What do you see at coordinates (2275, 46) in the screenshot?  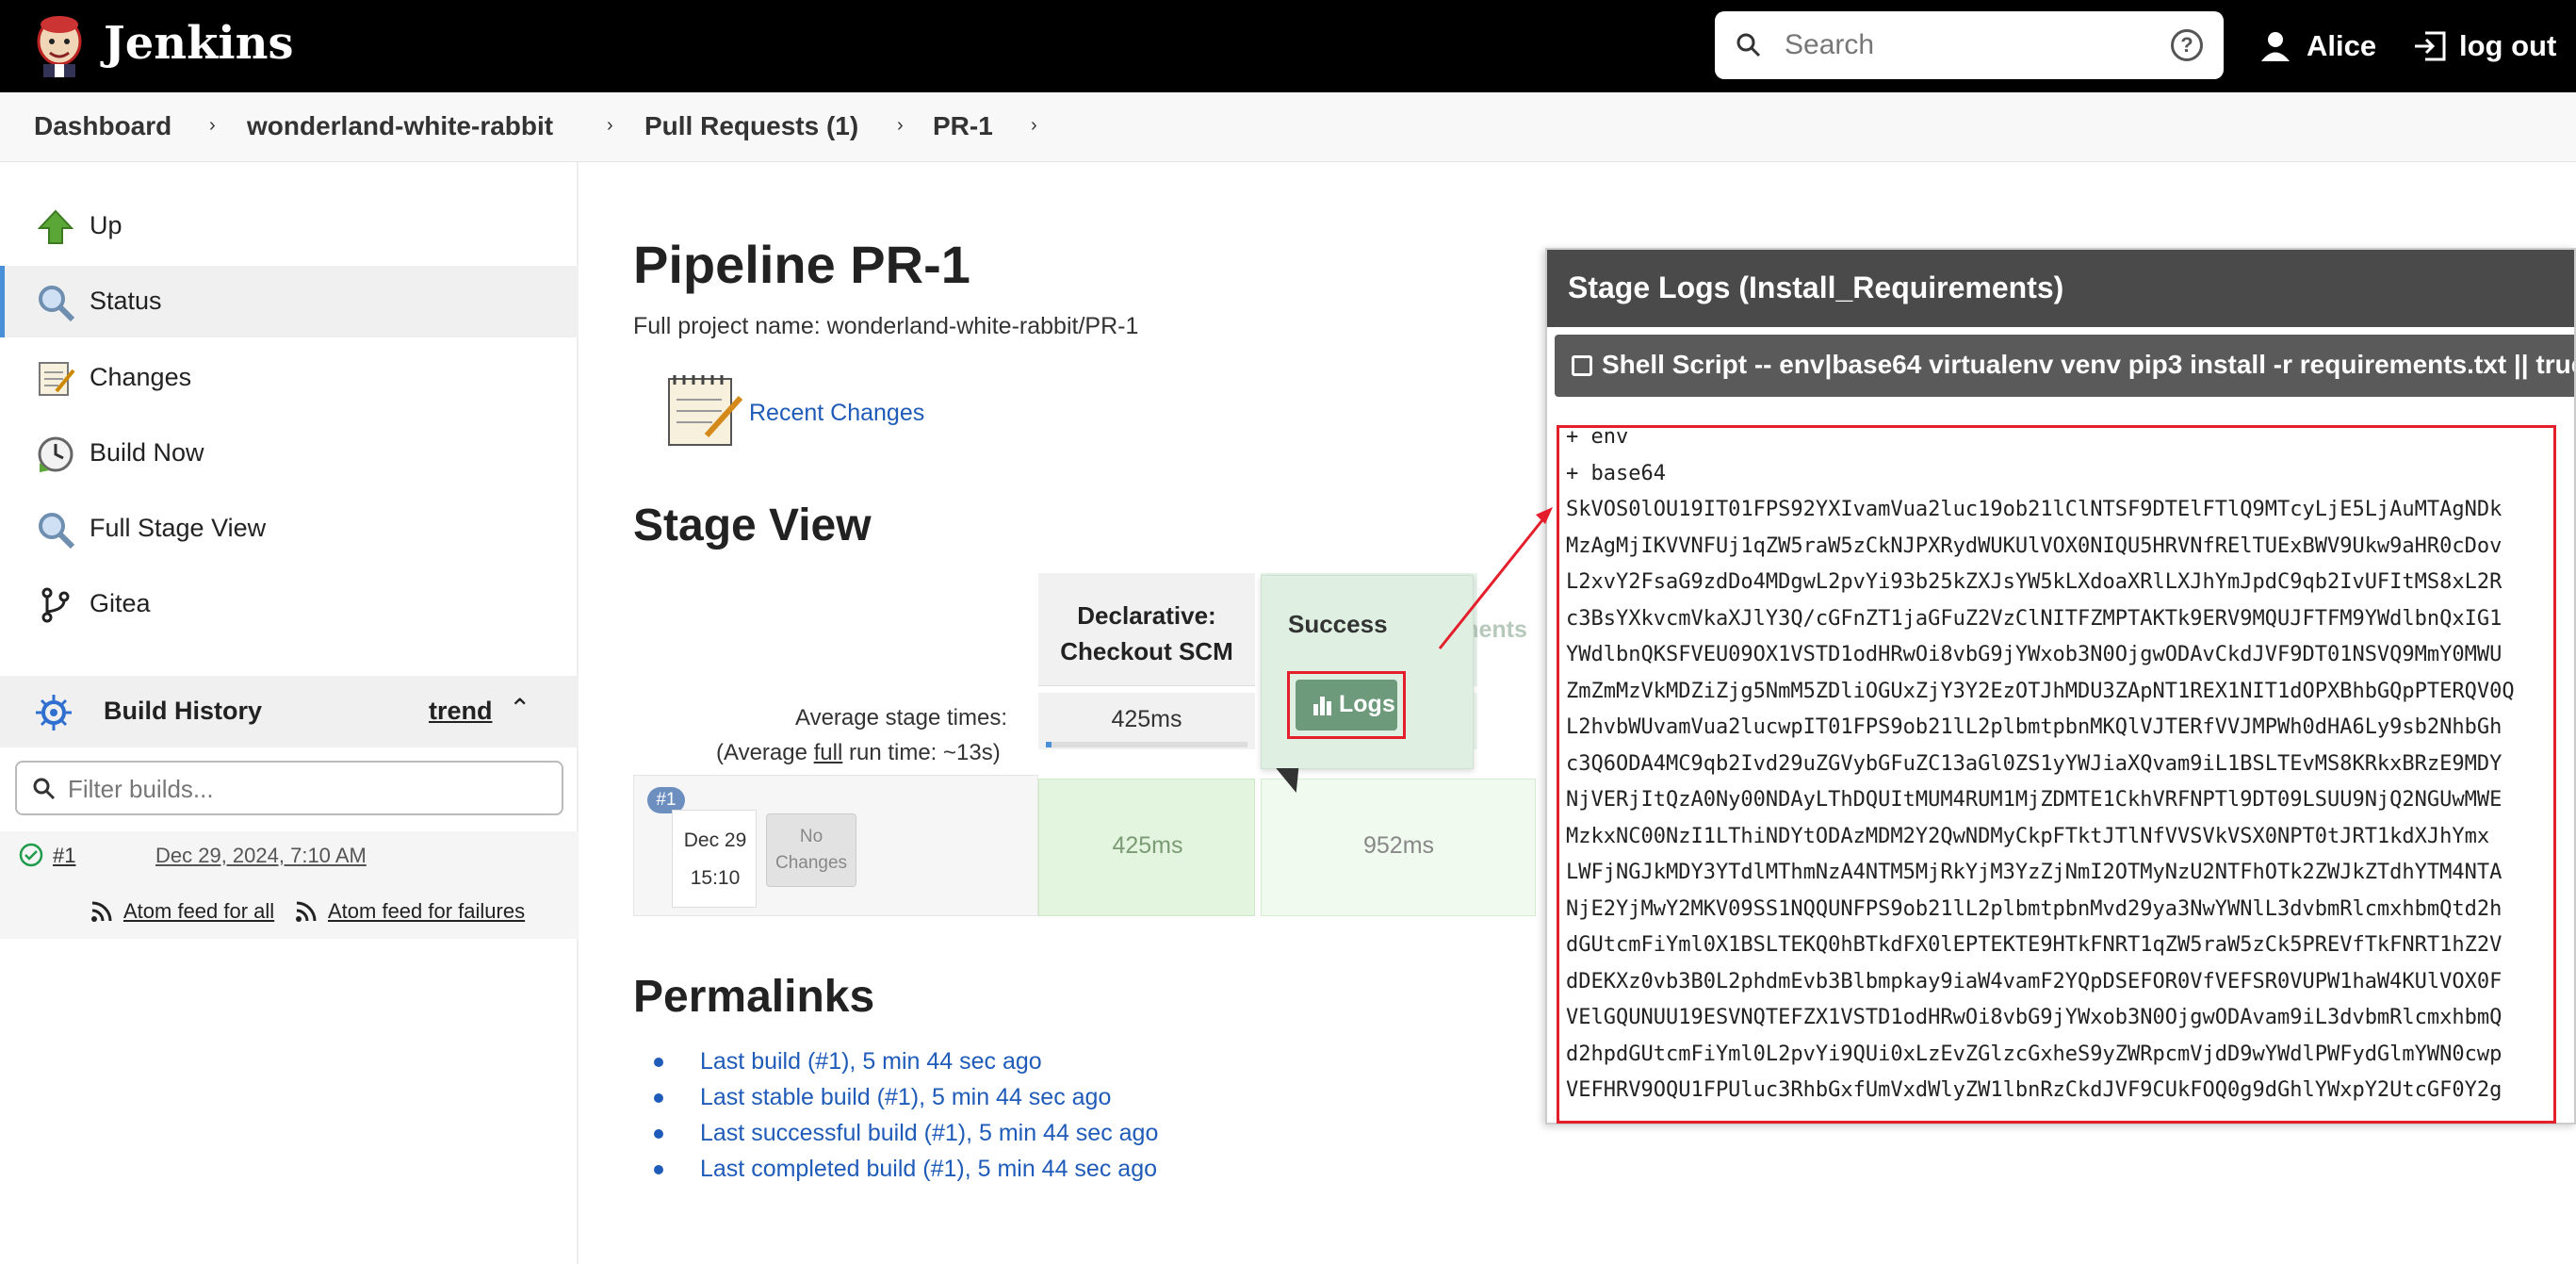 I see `user-icon` at bounding box center [2275, 46].